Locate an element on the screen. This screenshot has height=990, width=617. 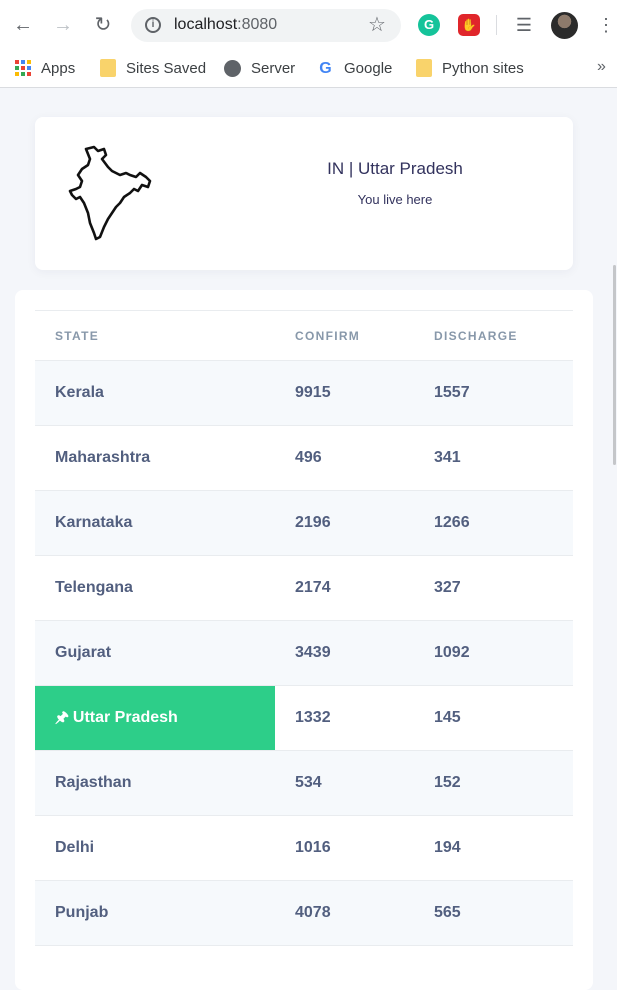
confirm-cell: 3439 is located at coordinates (313, 652).